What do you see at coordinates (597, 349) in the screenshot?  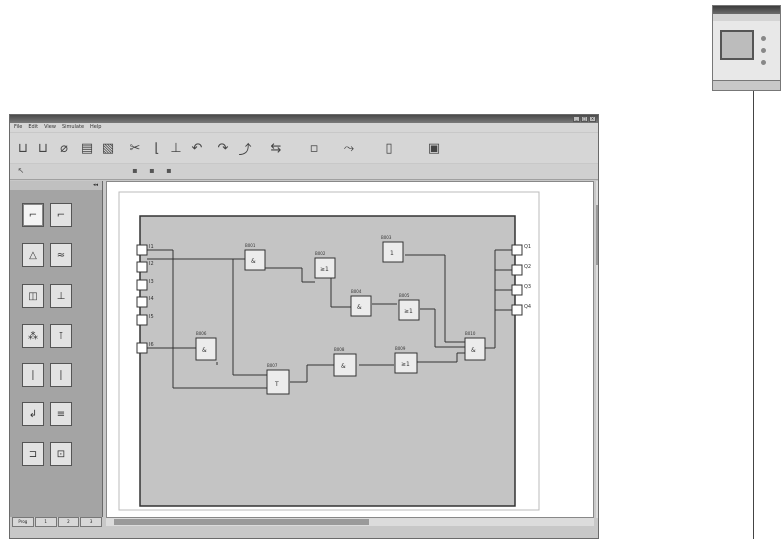 I see `vertical-scrollbar` at bounding box center [597, 349].